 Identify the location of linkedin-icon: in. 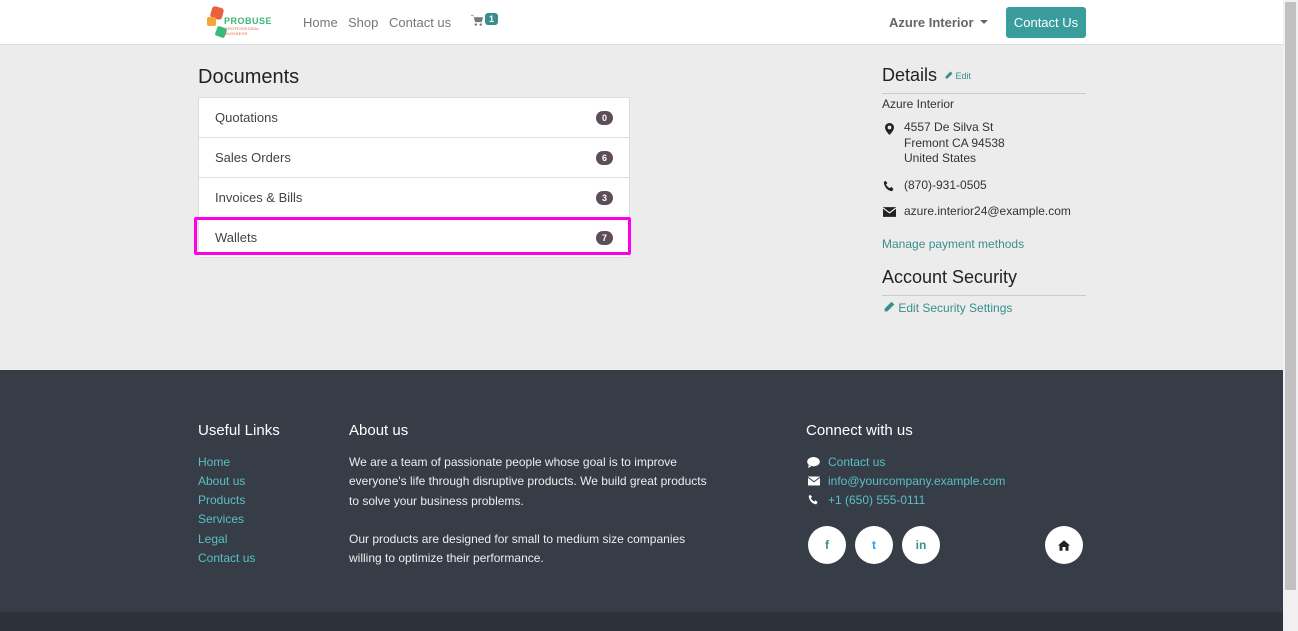
(921, 545).